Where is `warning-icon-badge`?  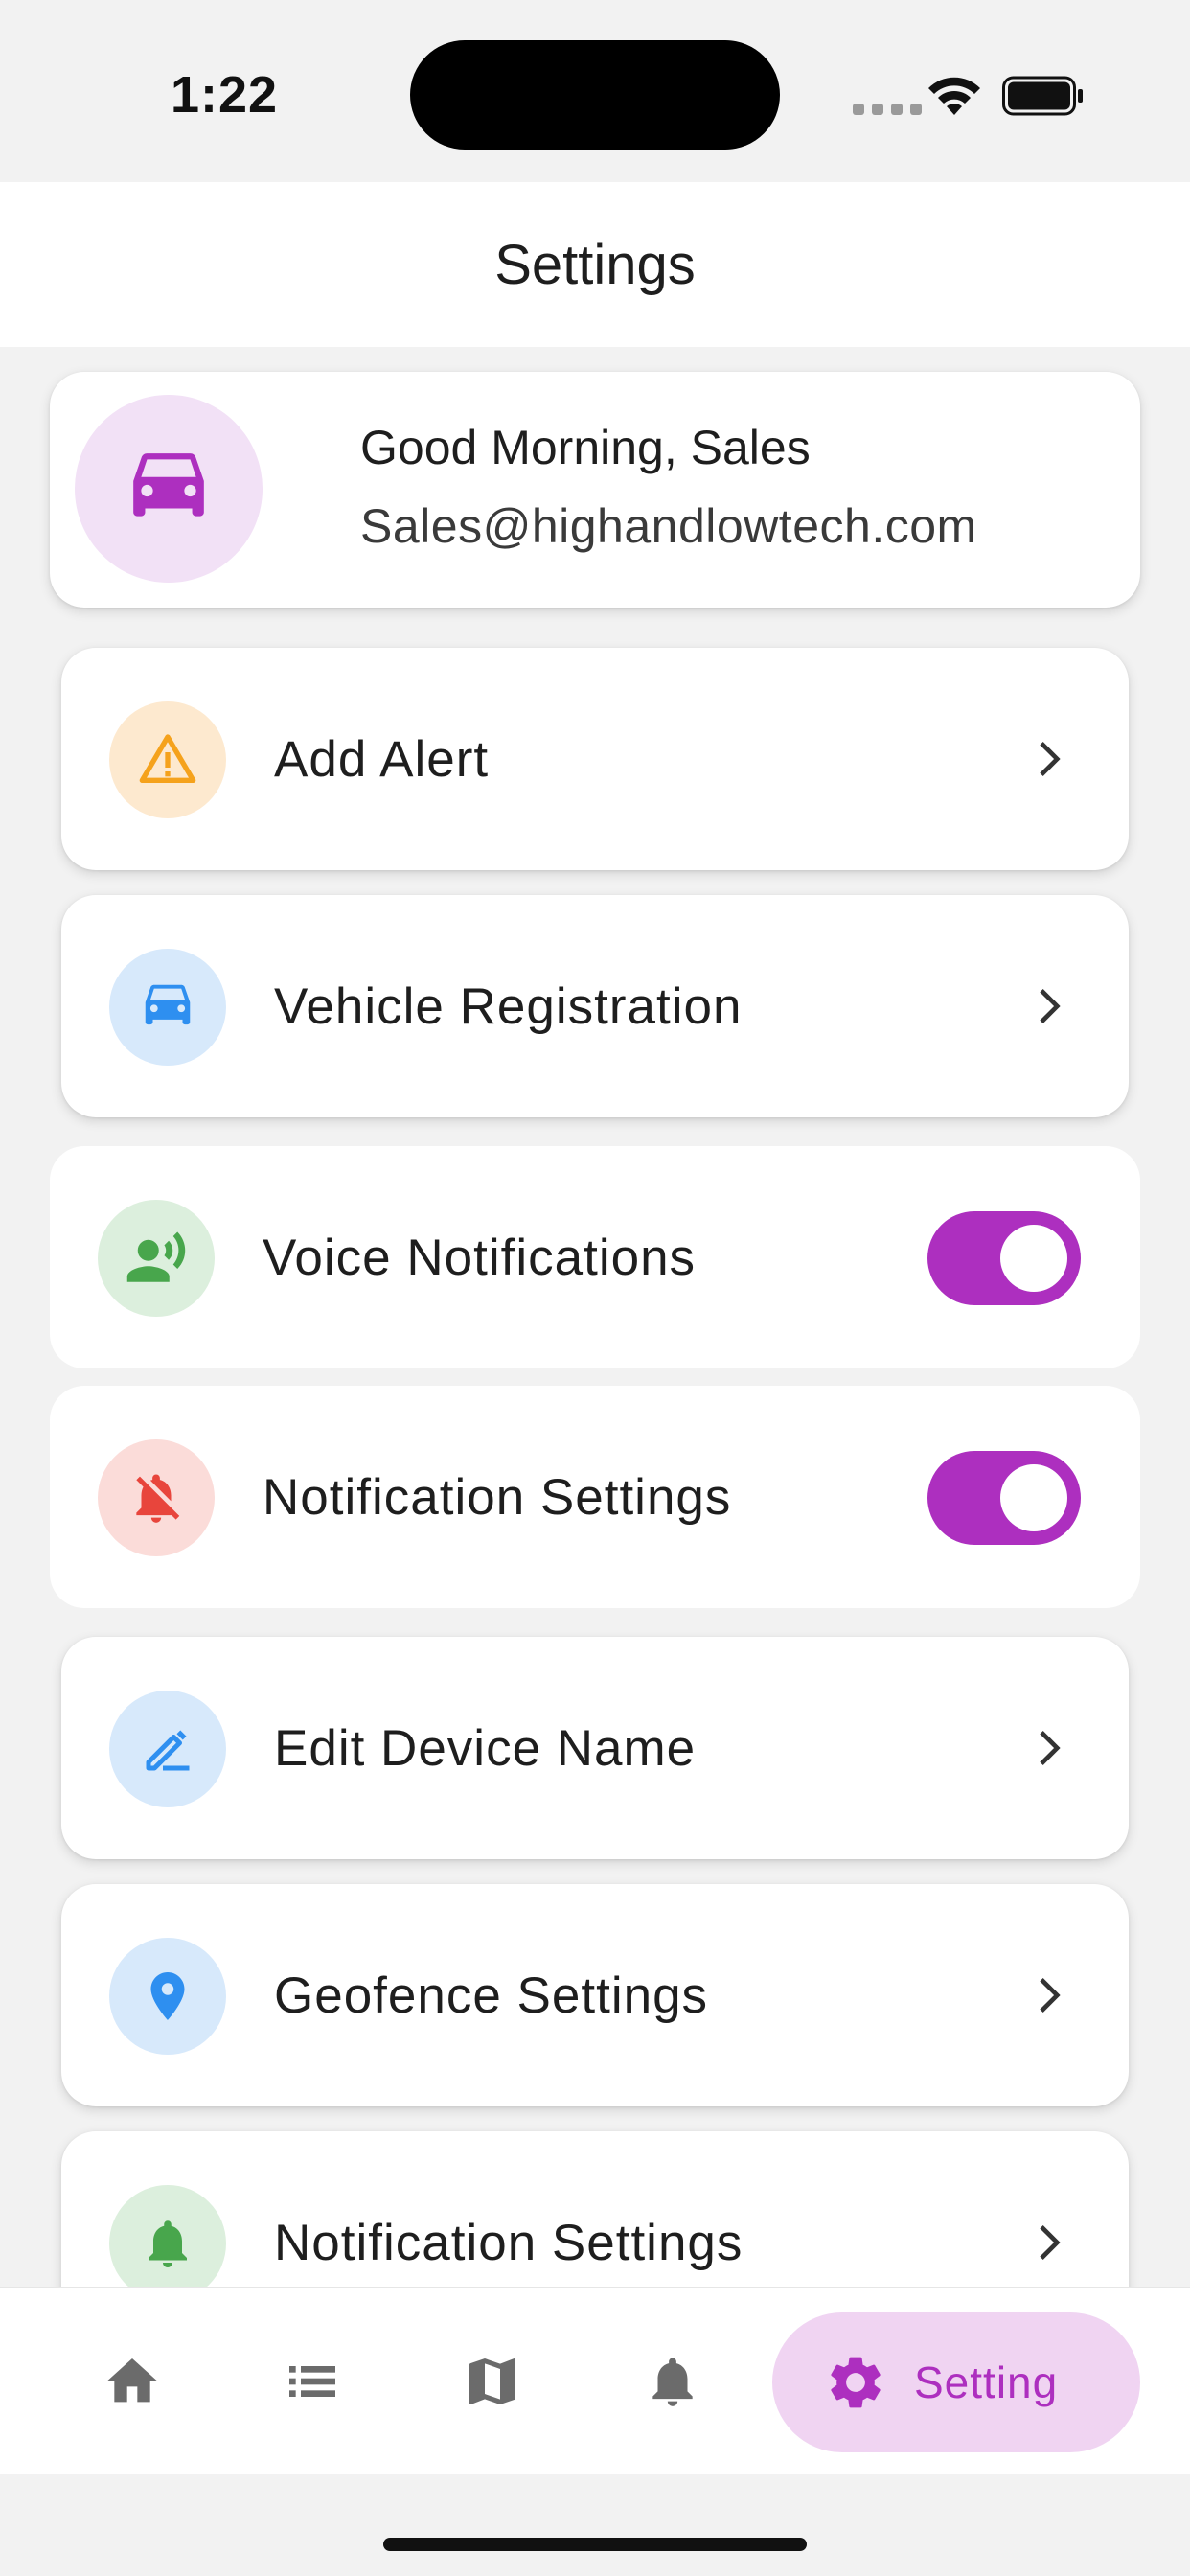
warning-icon-badge is located at coordinates (167, 760).